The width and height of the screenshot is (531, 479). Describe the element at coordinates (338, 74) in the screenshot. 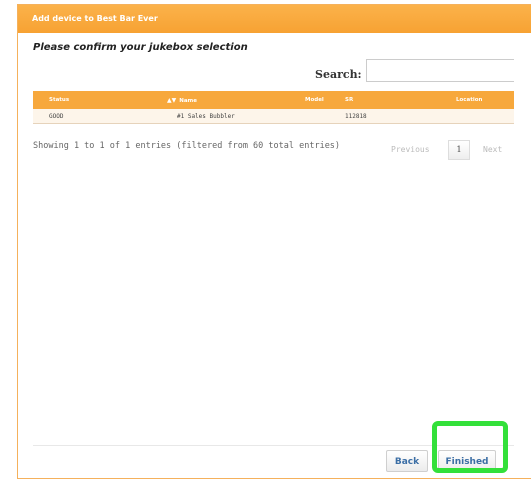

I see `search-label: Search:` at that location.